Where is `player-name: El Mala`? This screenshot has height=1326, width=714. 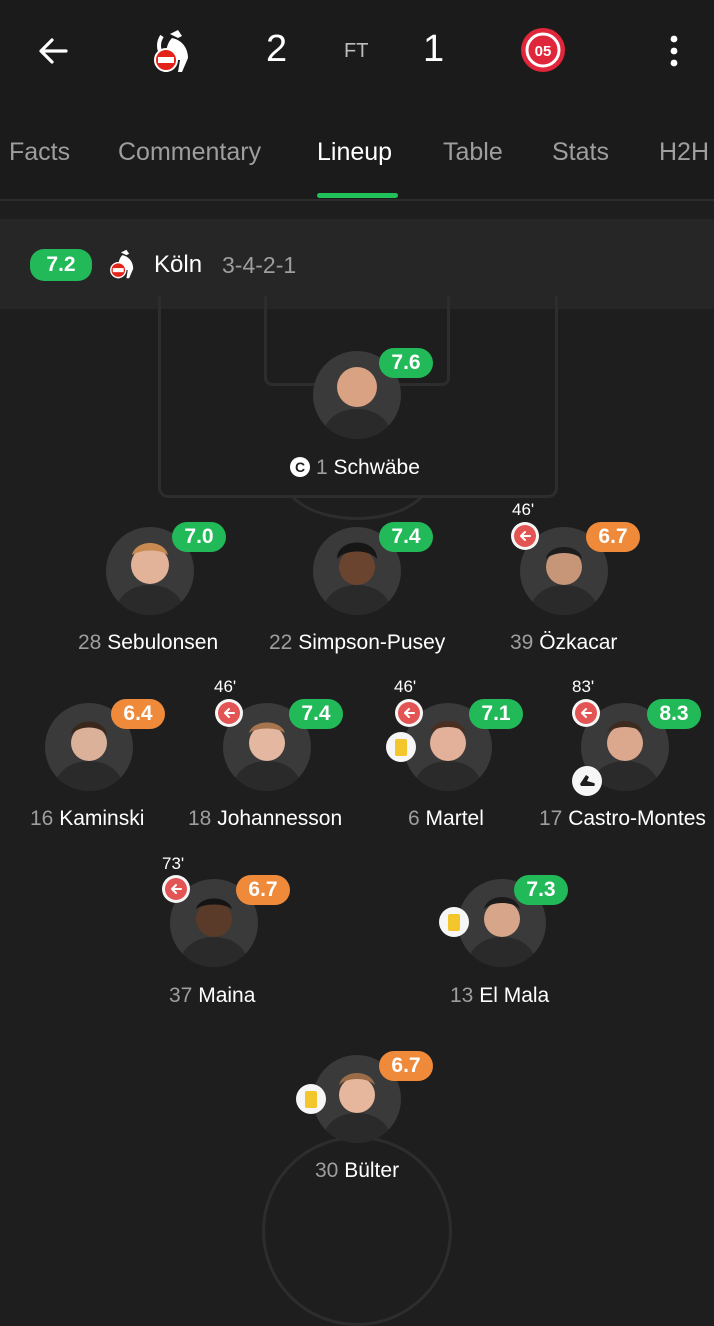
player-name: El Mala is located at coordinates (514, 995).